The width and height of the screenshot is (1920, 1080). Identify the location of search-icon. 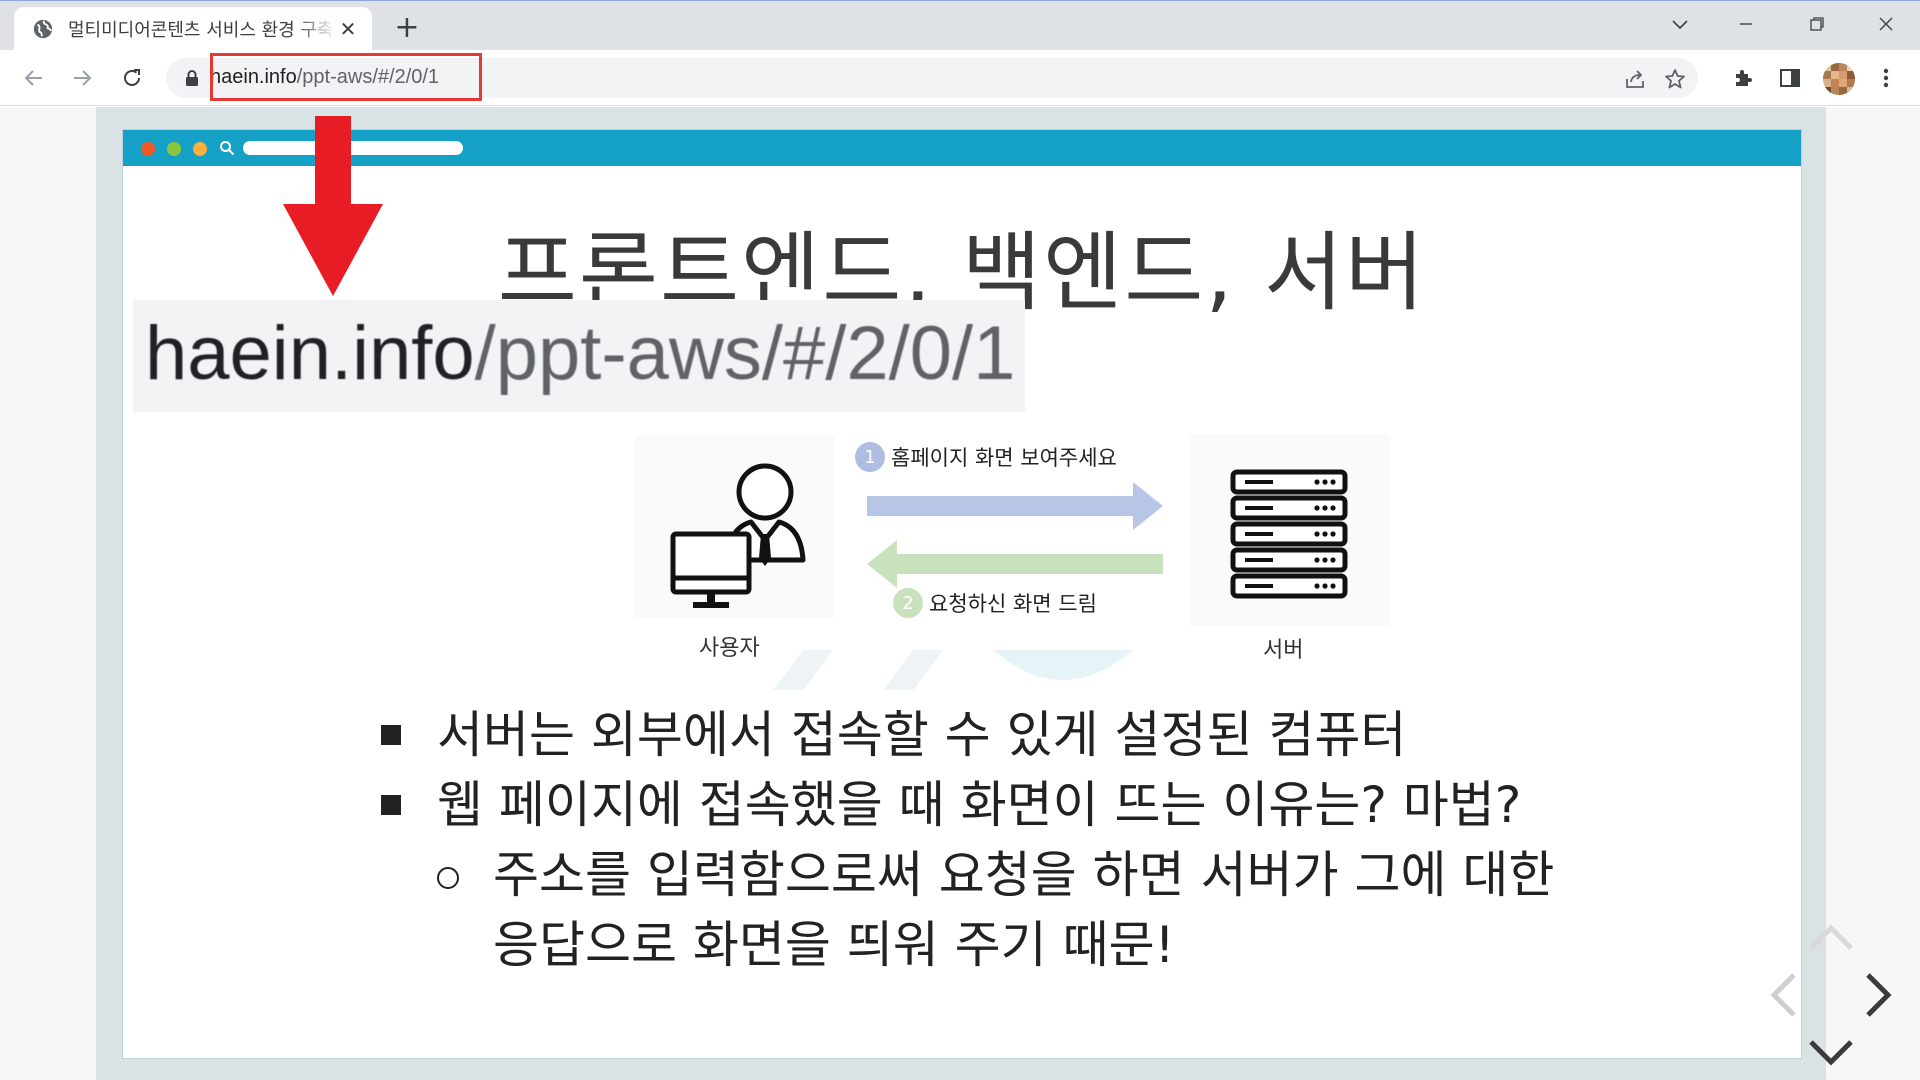
(227, 148).